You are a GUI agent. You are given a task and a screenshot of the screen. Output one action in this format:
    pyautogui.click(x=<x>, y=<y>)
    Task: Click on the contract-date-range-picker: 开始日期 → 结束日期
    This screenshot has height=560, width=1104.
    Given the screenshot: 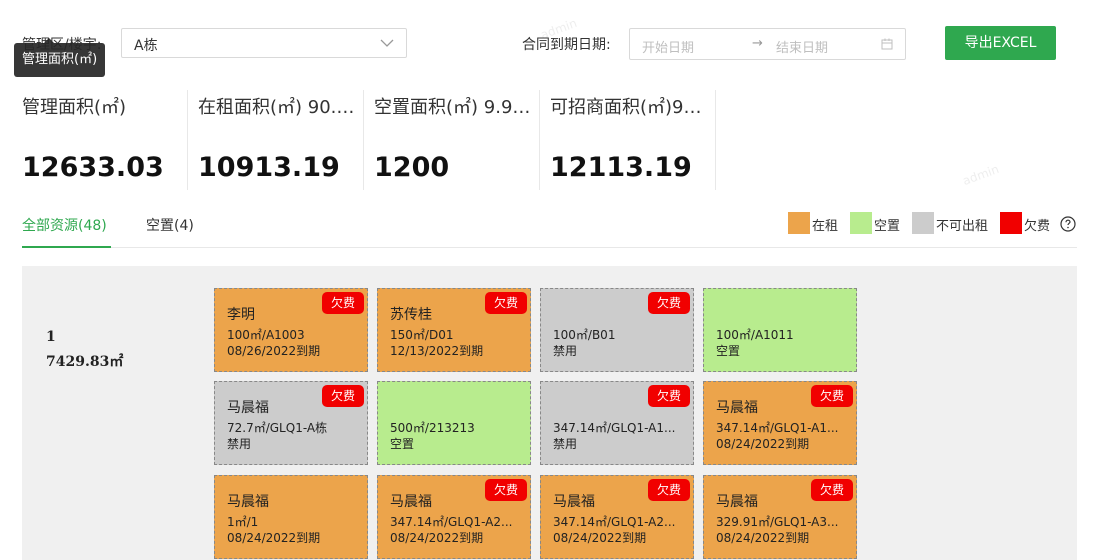 What is the action you would take?
    pyautogui.click(x=767, y=44)
    